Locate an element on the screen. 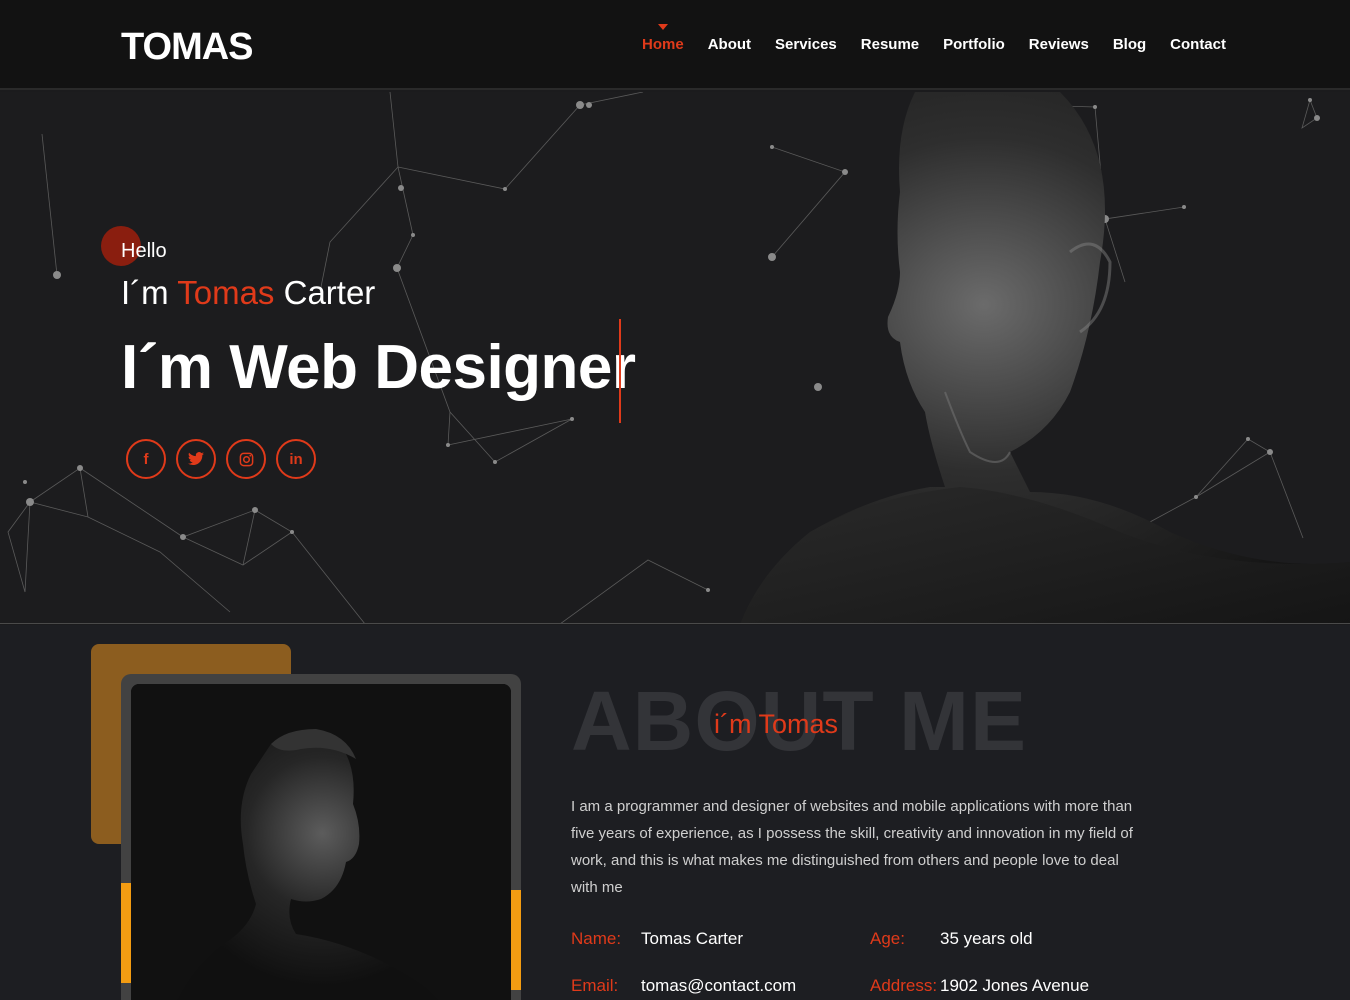  social-links: f in is located at coordinates (226, 459).